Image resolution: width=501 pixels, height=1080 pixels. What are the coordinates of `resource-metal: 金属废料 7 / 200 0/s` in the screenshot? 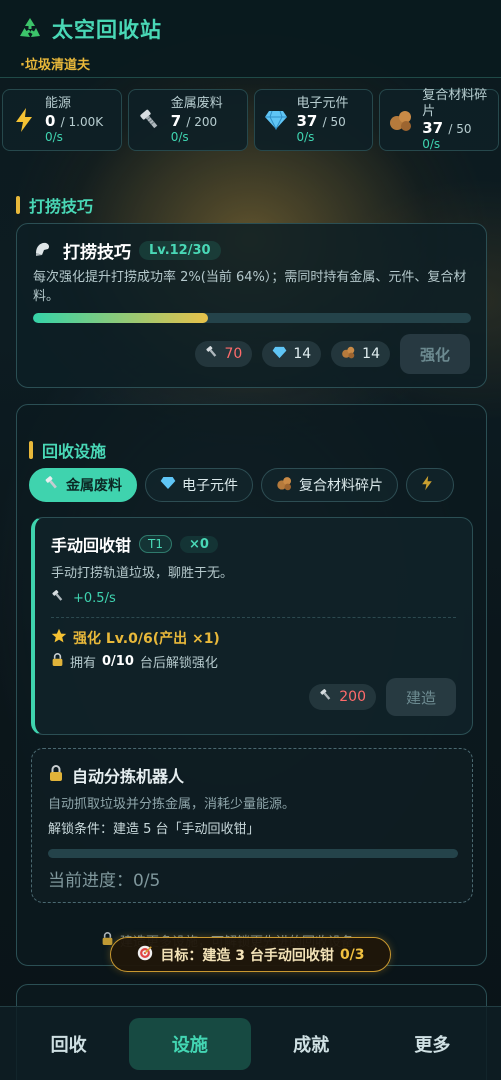 It's located at (187, 120).